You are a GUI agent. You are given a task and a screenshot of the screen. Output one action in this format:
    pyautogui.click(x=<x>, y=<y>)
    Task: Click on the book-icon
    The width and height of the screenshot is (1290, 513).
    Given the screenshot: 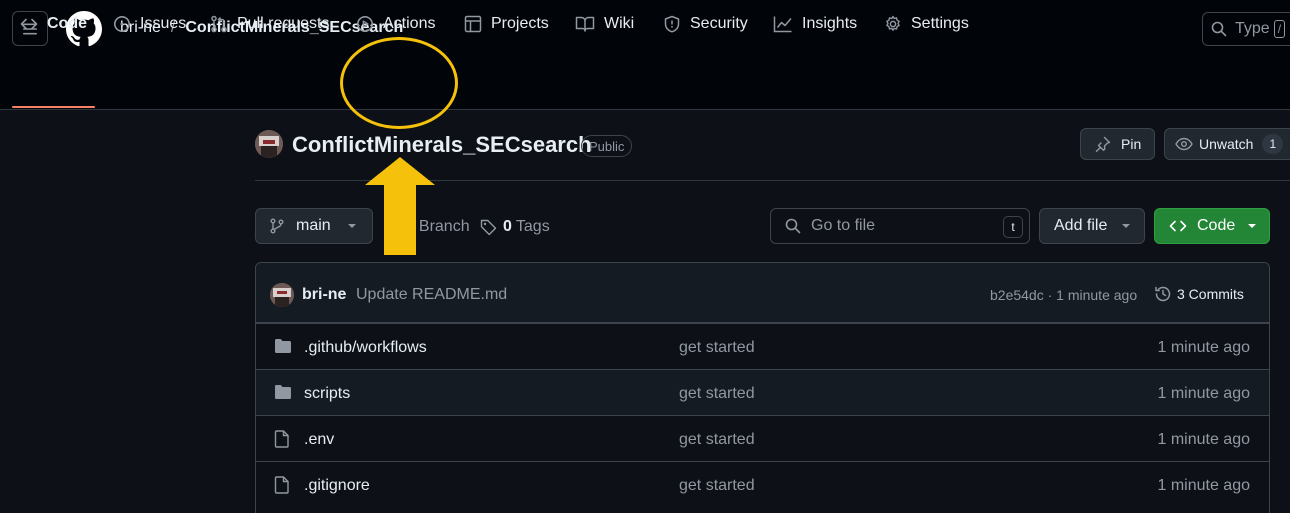 What is the action you would take?
    pyautogui.click(x=585, y=24)
    